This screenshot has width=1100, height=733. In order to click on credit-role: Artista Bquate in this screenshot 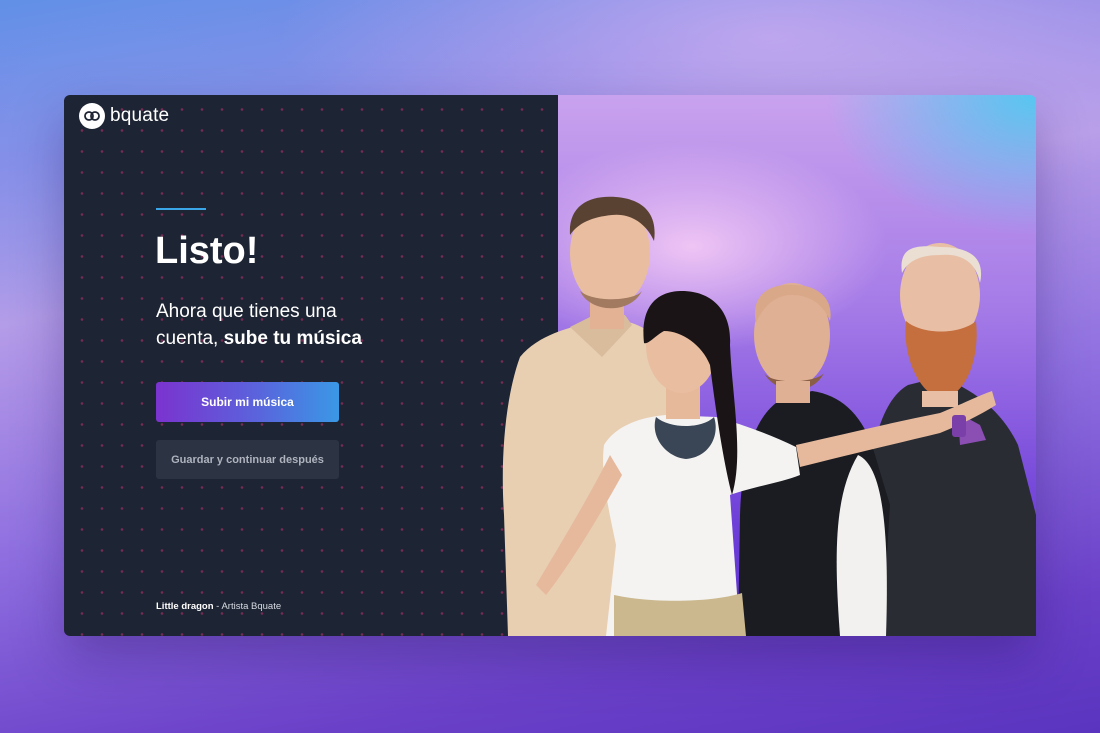, I will do `click(251, 606)`.